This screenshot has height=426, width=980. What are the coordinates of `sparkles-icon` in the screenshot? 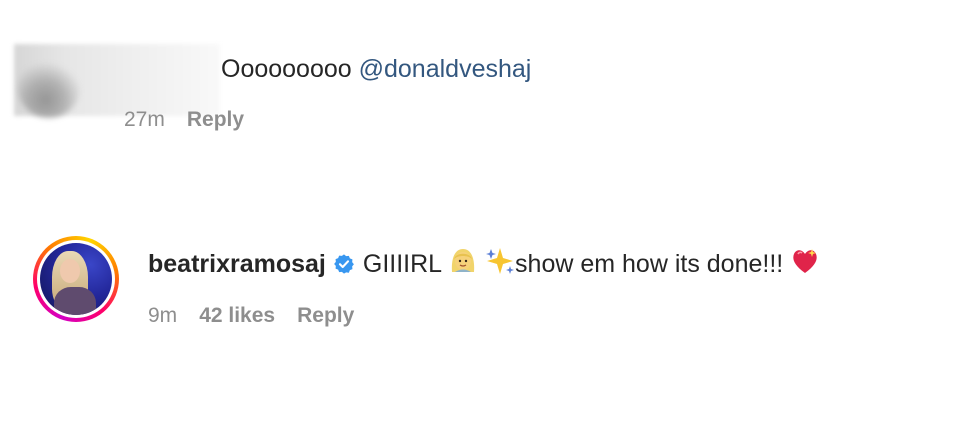 It's located at (500, 261).